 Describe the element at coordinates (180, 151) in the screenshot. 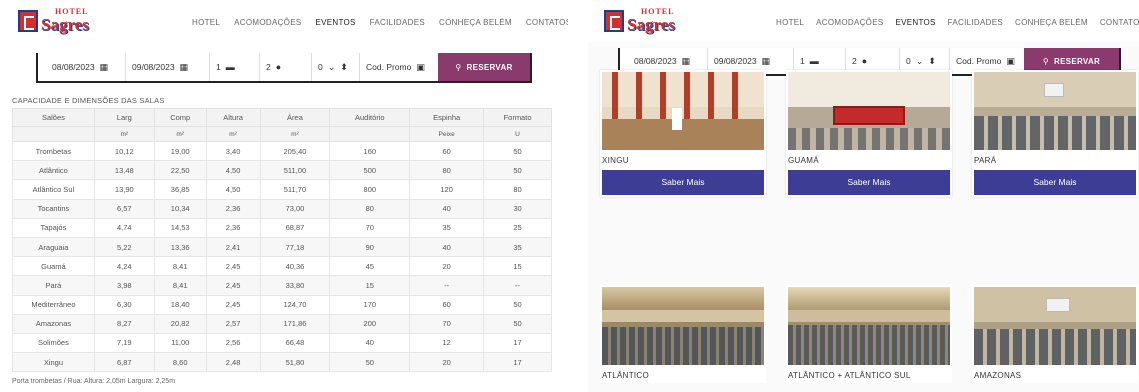

I see `cell-comp: 19,00` at that location.